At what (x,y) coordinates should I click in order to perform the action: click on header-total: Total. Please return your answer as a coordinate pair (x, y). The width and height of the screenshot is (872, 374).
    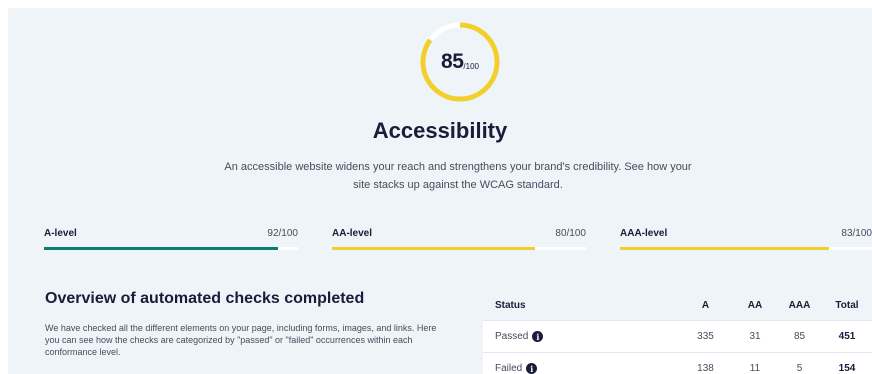
    Looking at the image, I should click on (847, 305).